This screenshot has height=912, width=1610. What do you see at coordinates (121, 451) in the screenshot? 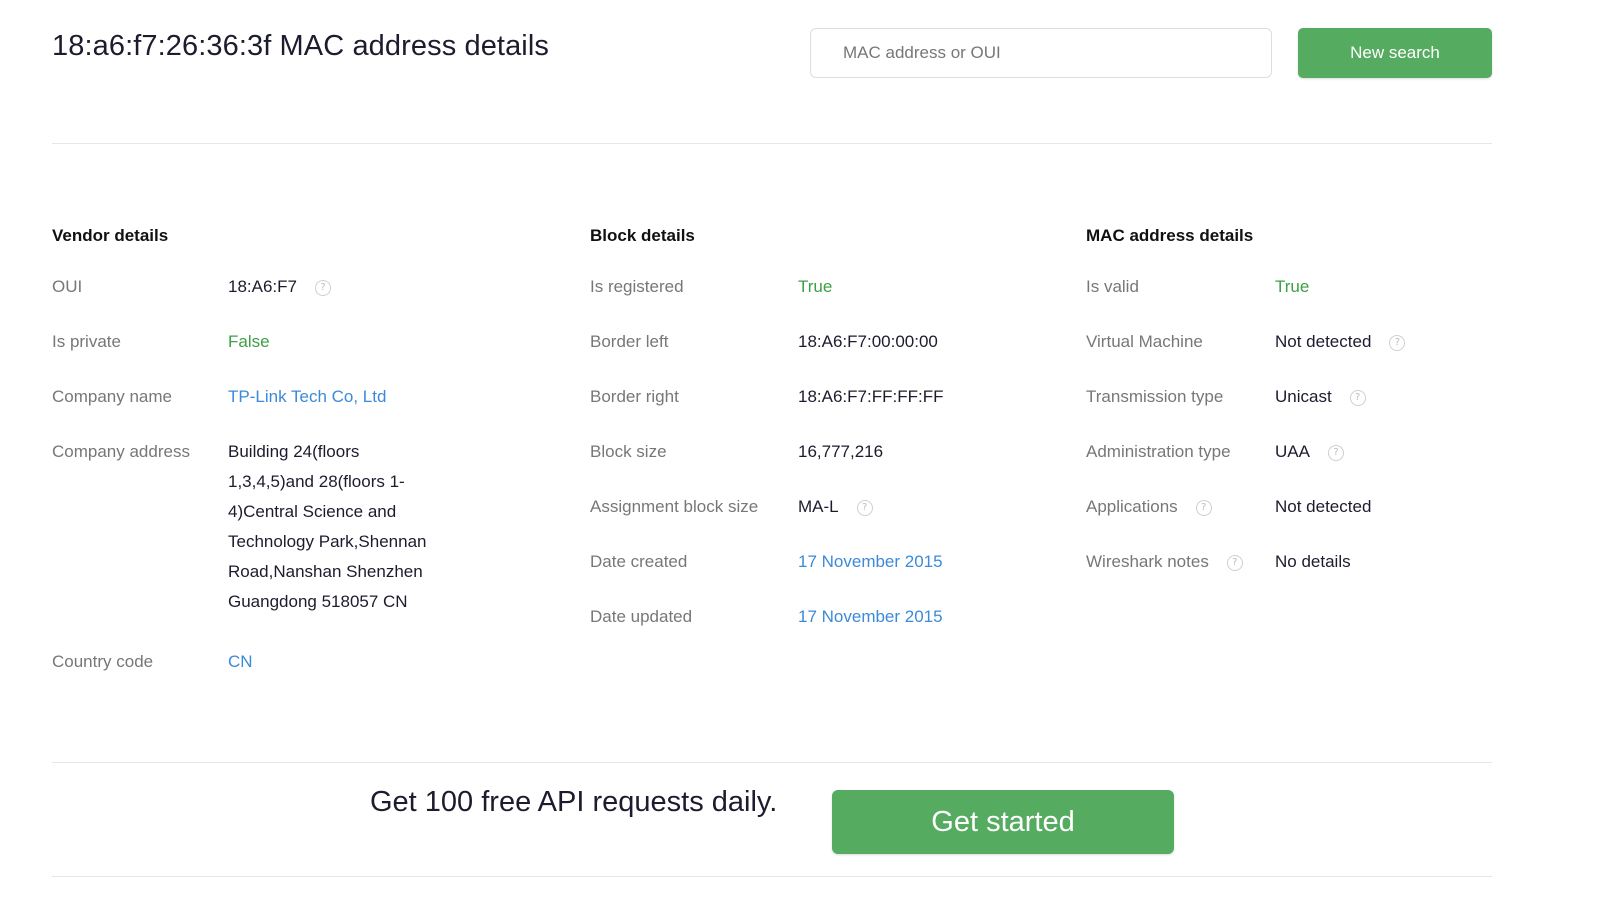
I see `company-address-label: Company address` at bounding box center [121, 451].